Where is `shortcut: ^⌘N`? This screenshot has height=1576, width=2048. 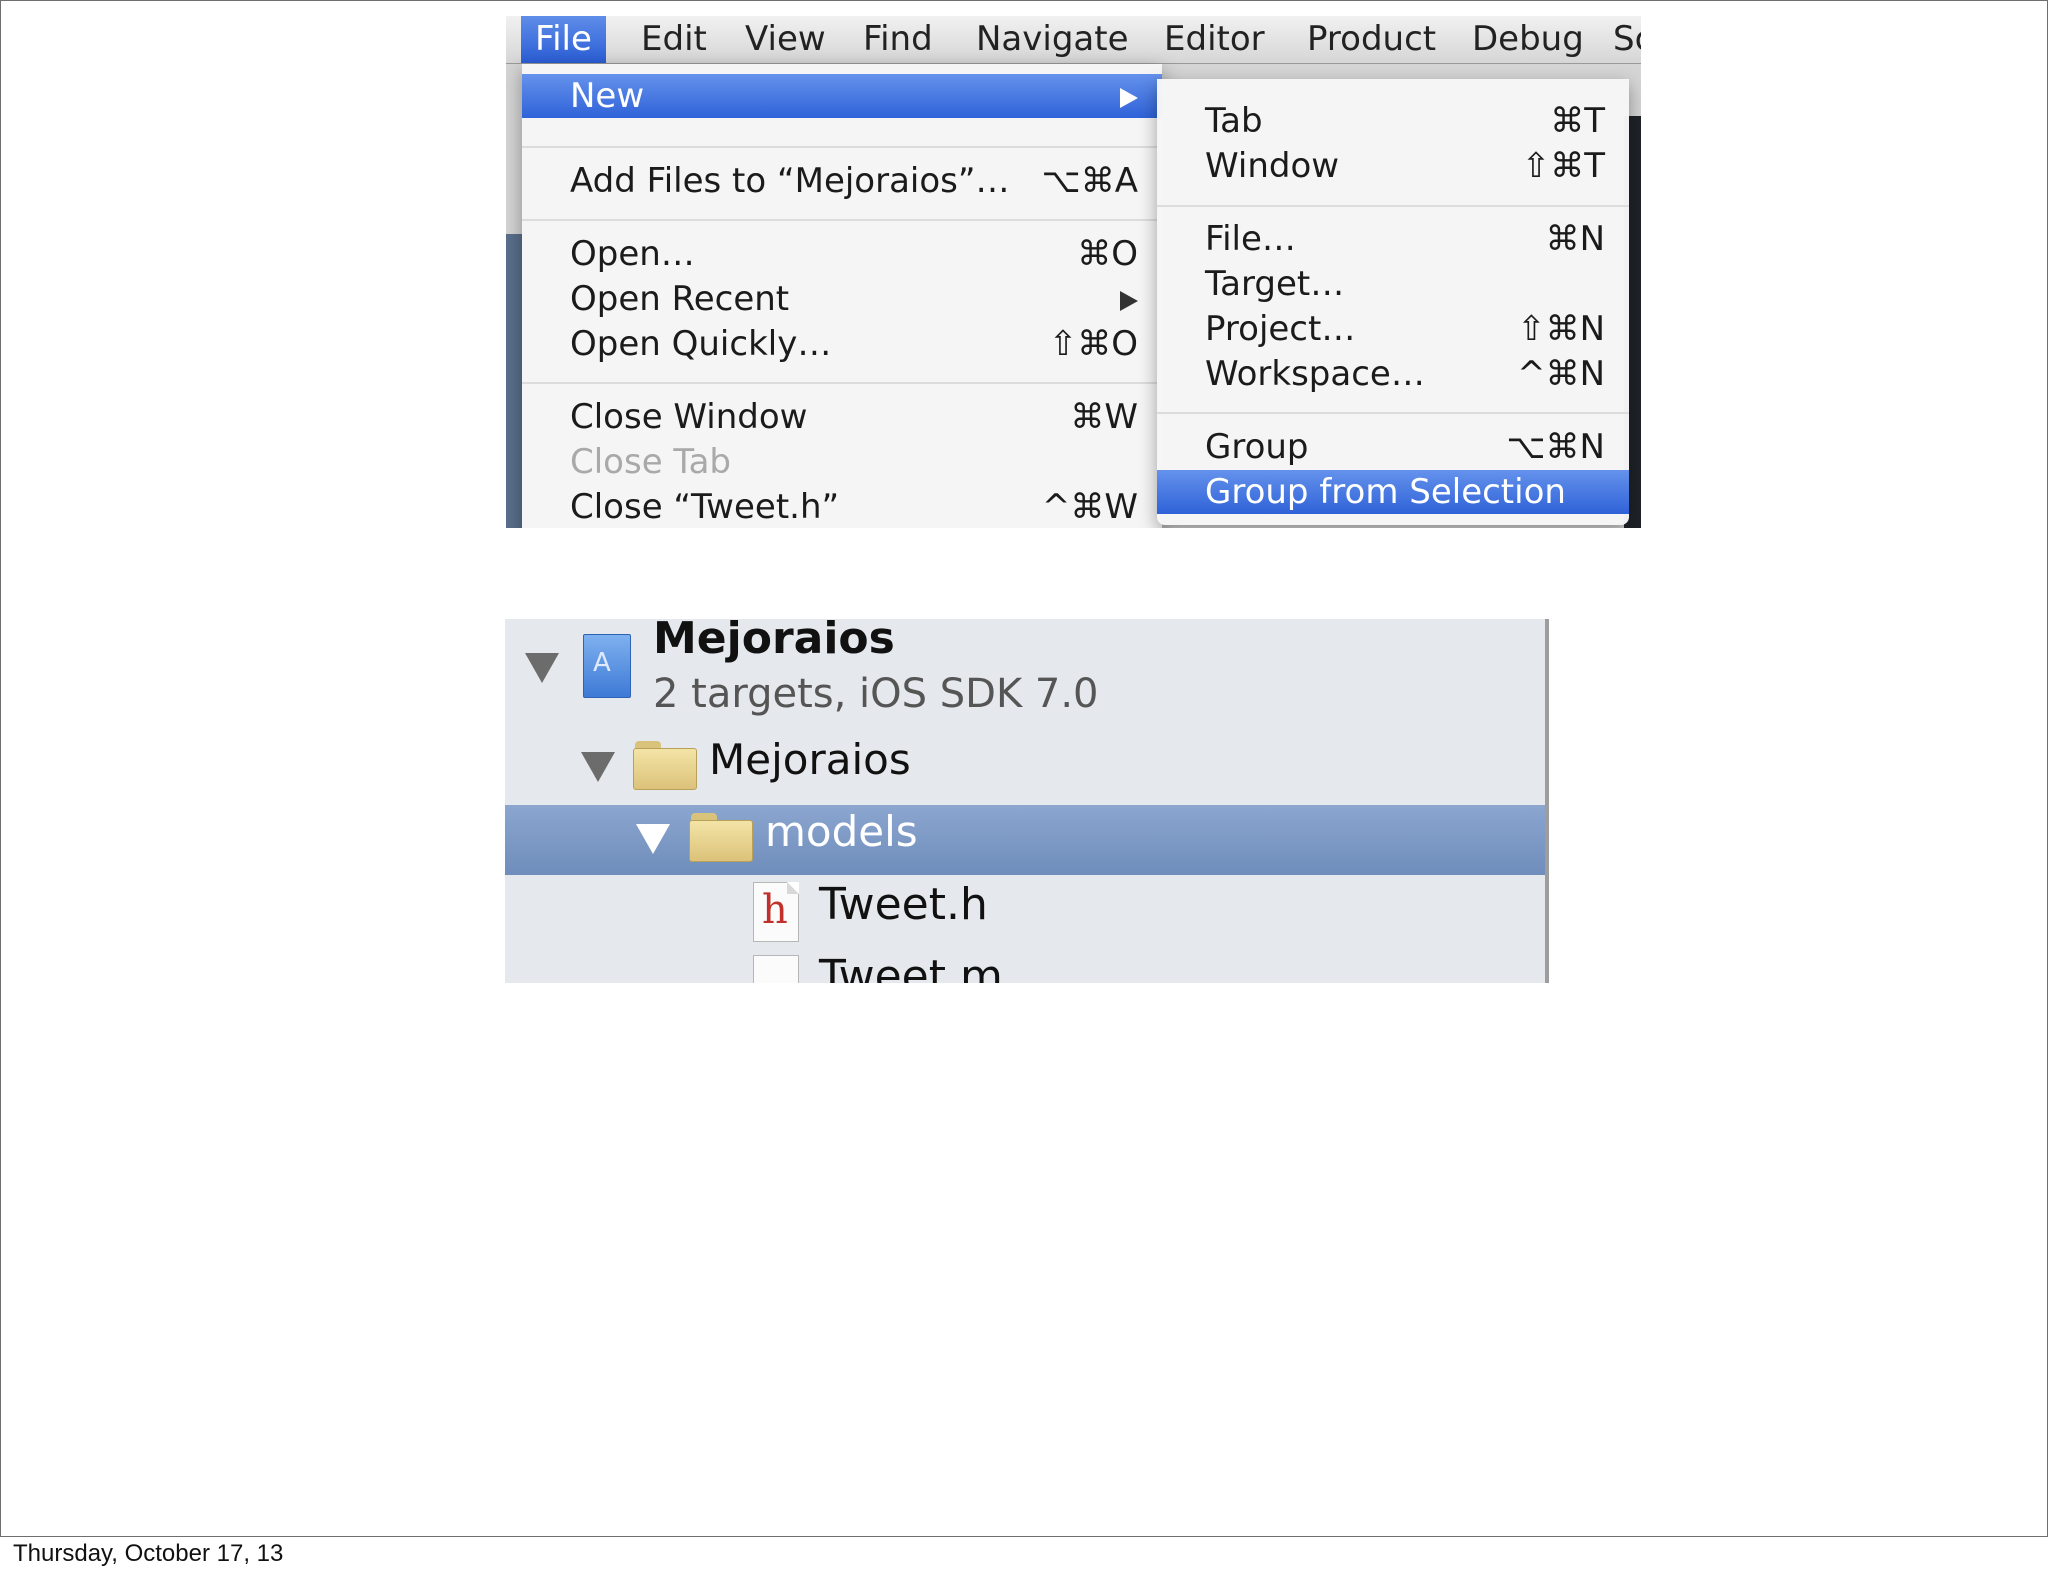
shortcut: ^⌘N is located at coordinates (1561, 374).